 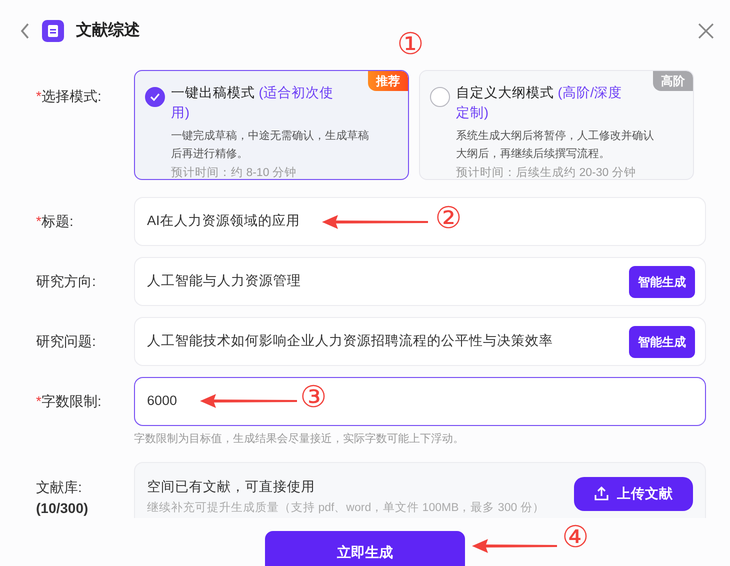 I want to click on annotation-number: ②, so click(x=448, y=219).